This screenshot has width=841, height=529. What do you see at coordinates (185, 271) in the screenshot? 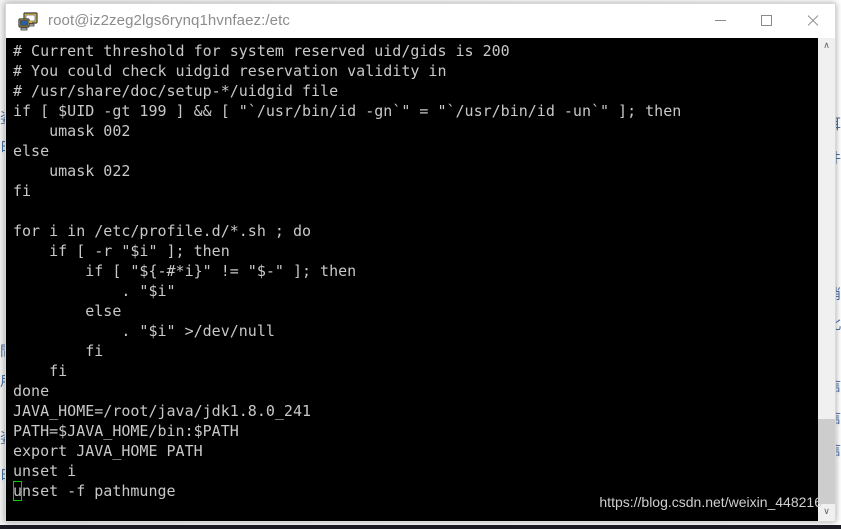
I see `terminal-line: if [ "${-#*i}" != "$-" ]; then` at bounding box center [185, 271].